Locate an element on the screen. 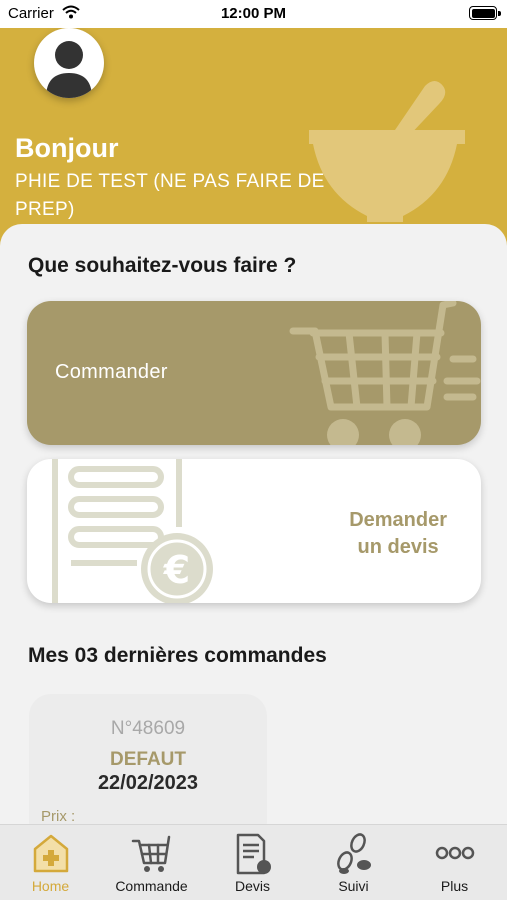 Image resolution: width=507 pixels, height=900 pixels. order-type: DEFAUT is located at coordinates (148, 759).